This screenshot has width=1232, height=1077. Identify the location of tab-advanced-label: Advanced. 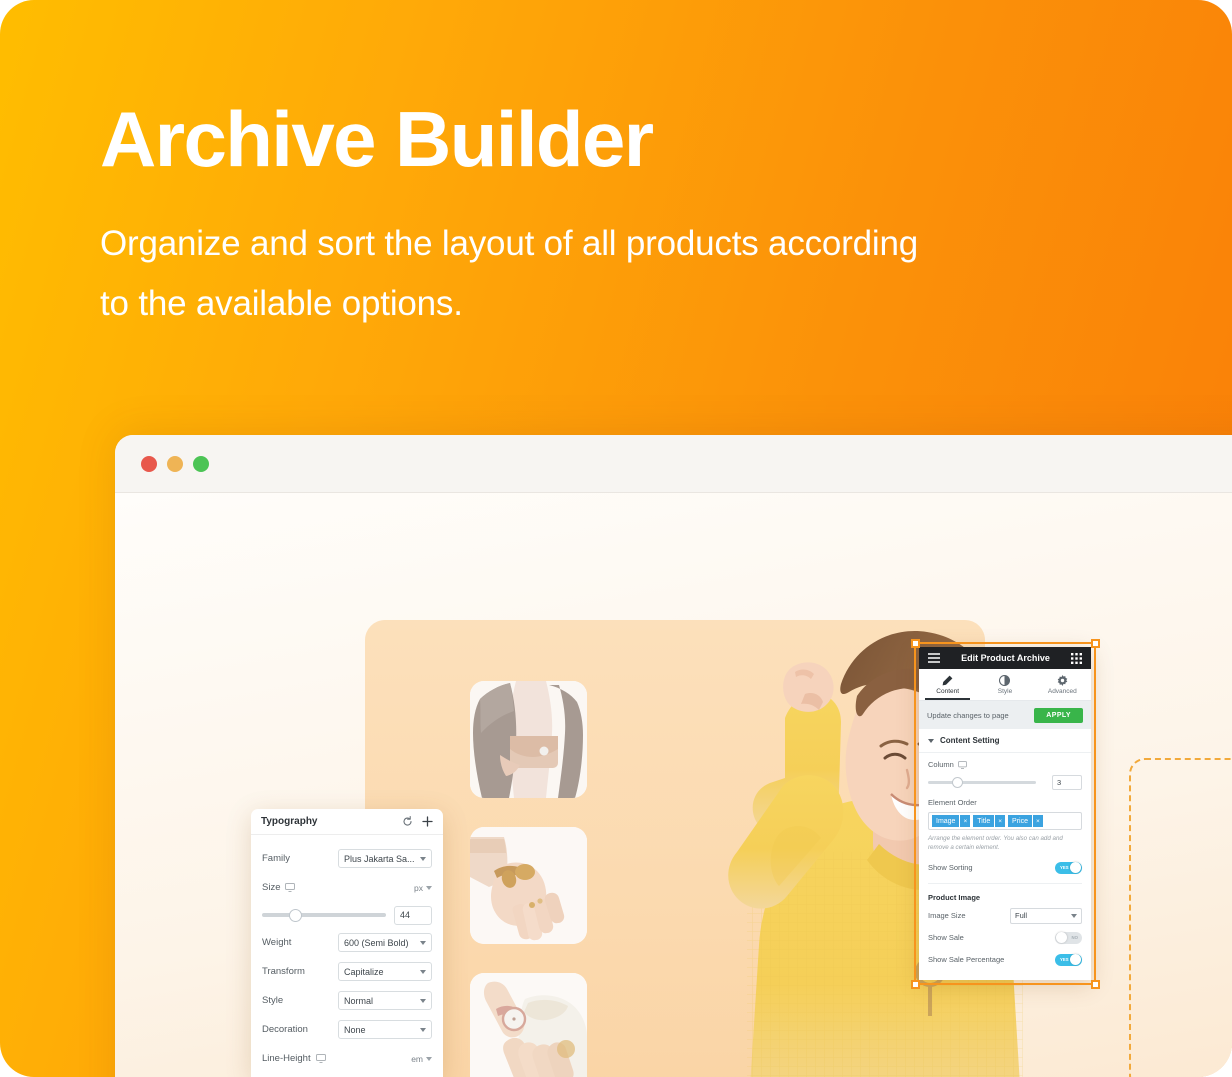
(1062, 691).